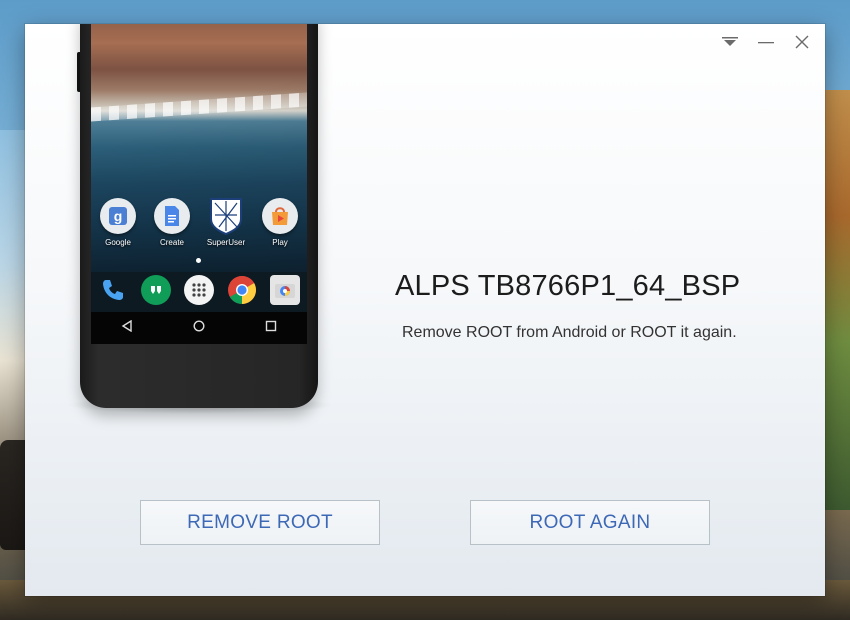  What do you see at coordinates (280, 216) in the screenshot?
I see `play-store-icon` at bounding box center [280, 216].